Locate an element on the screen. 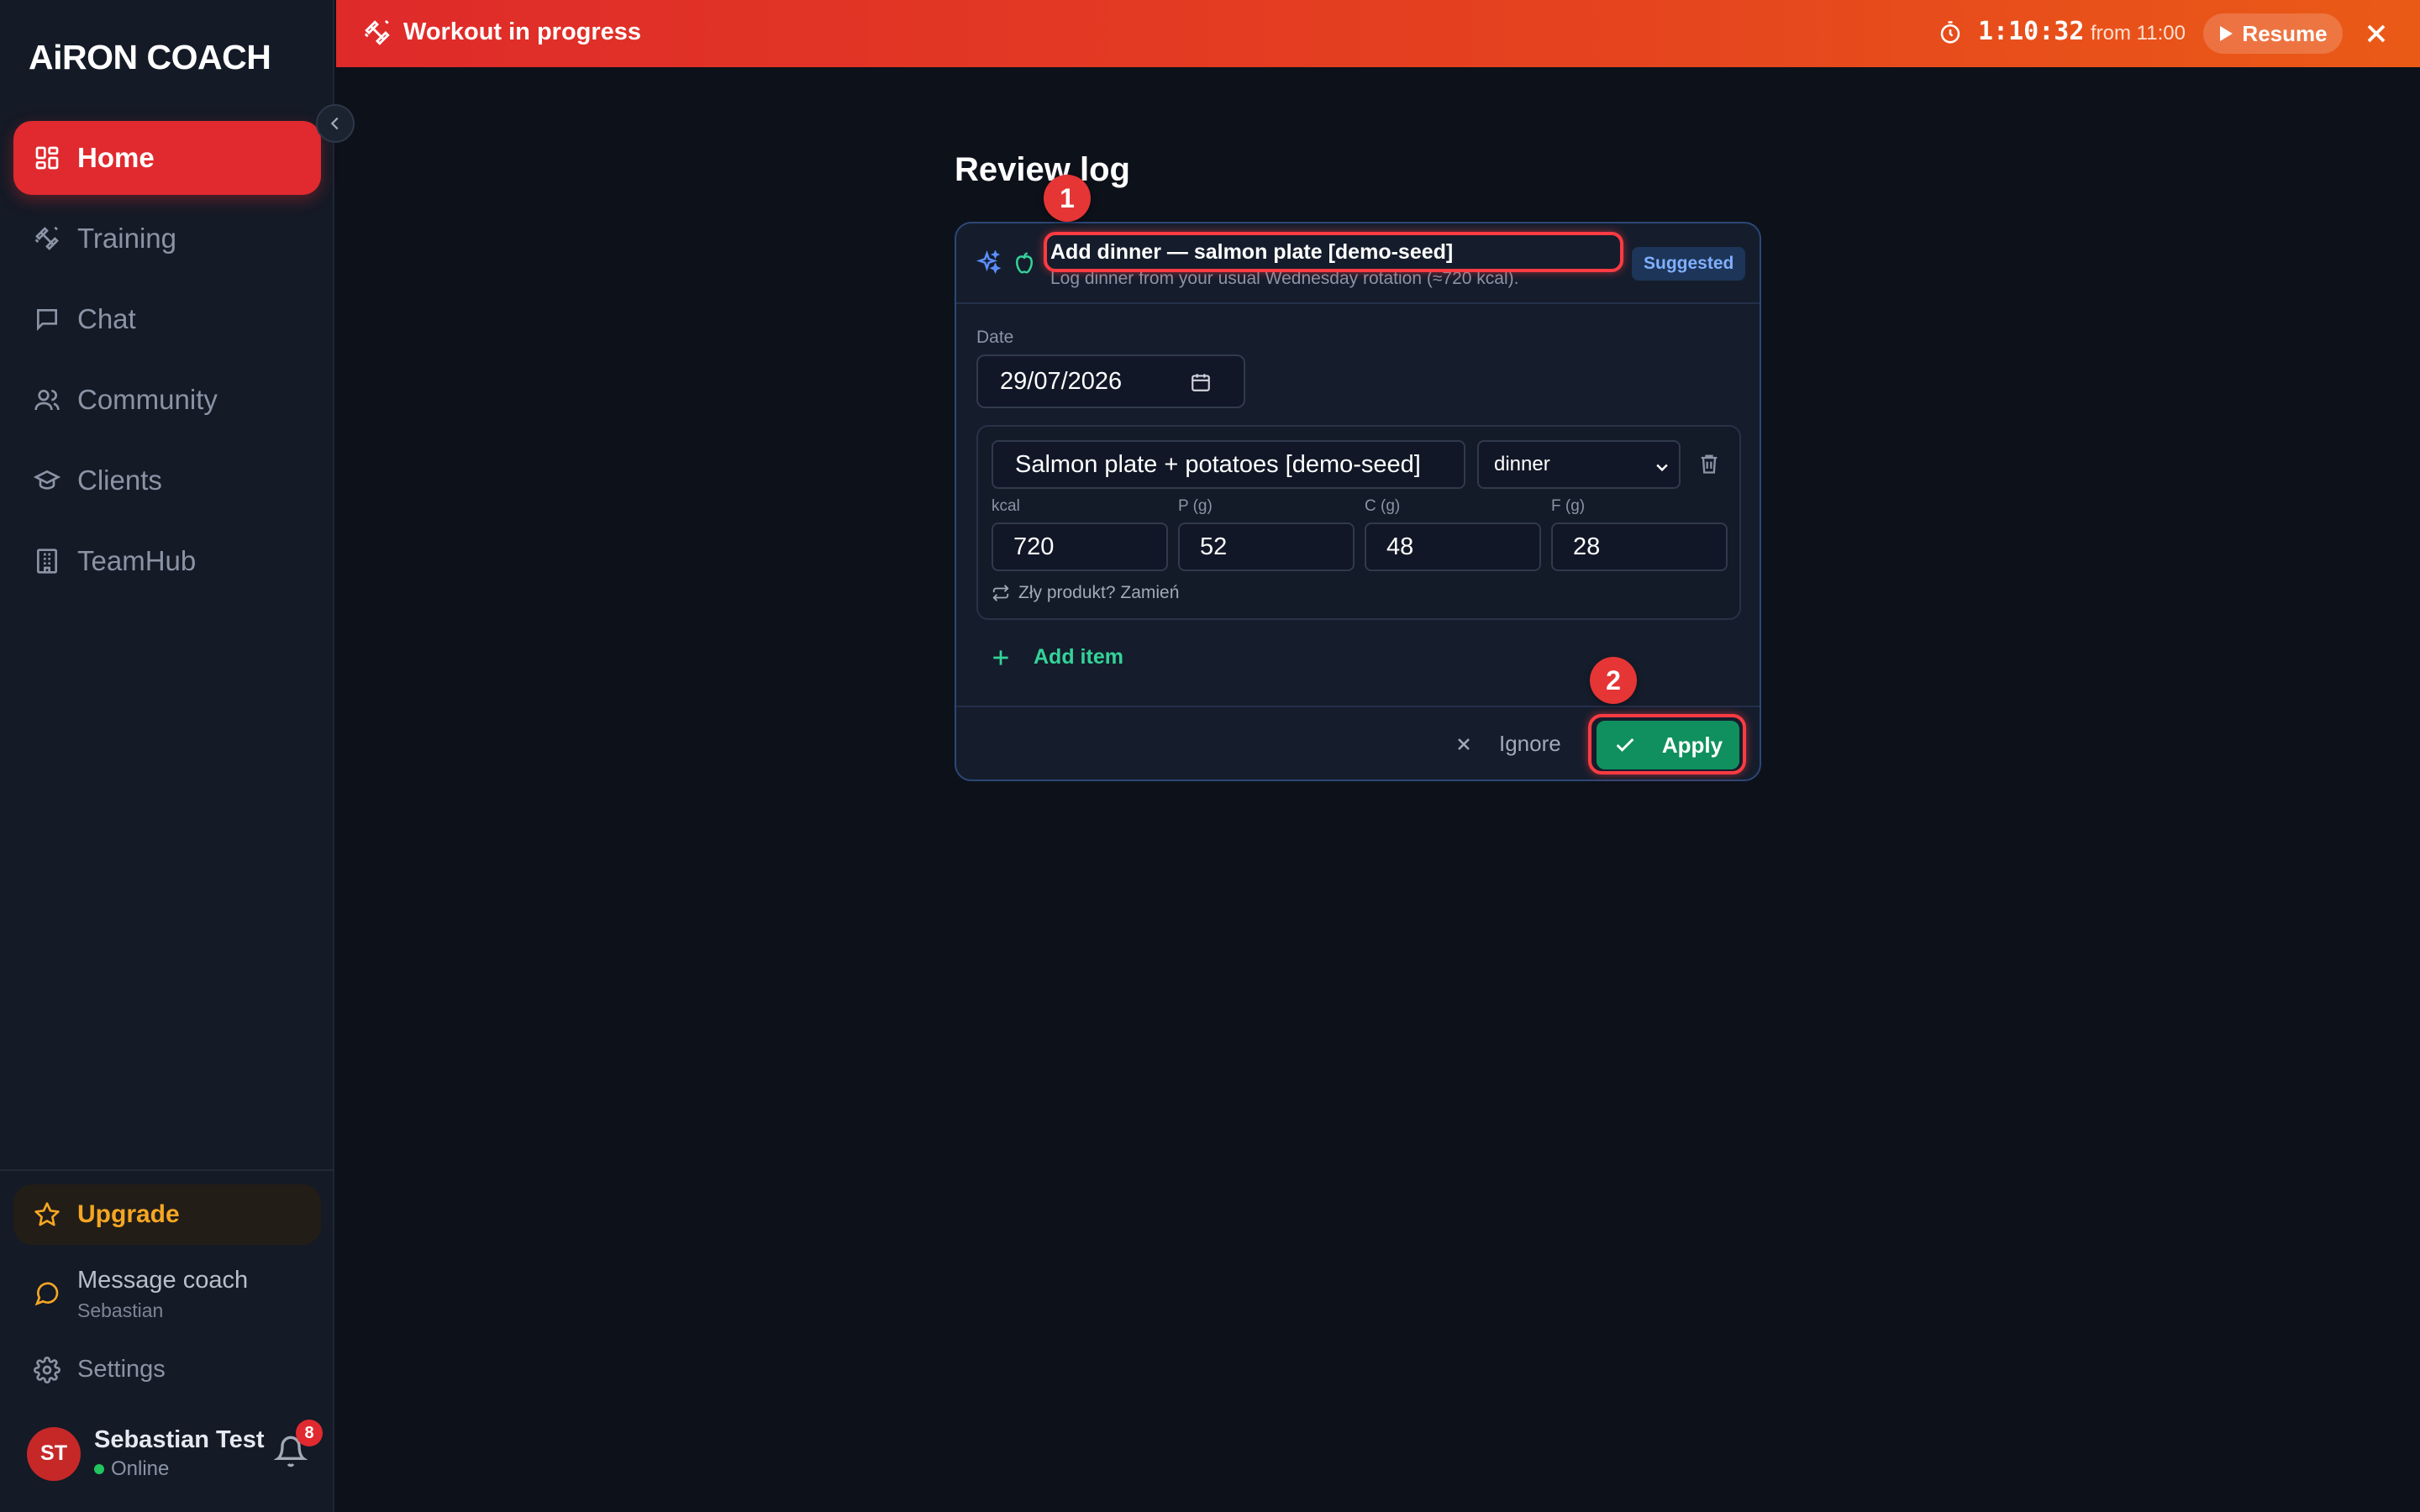 The height and width of the screenshot is (1512, 2420). resume-label: Resume is located at coordinates (2285, 33).